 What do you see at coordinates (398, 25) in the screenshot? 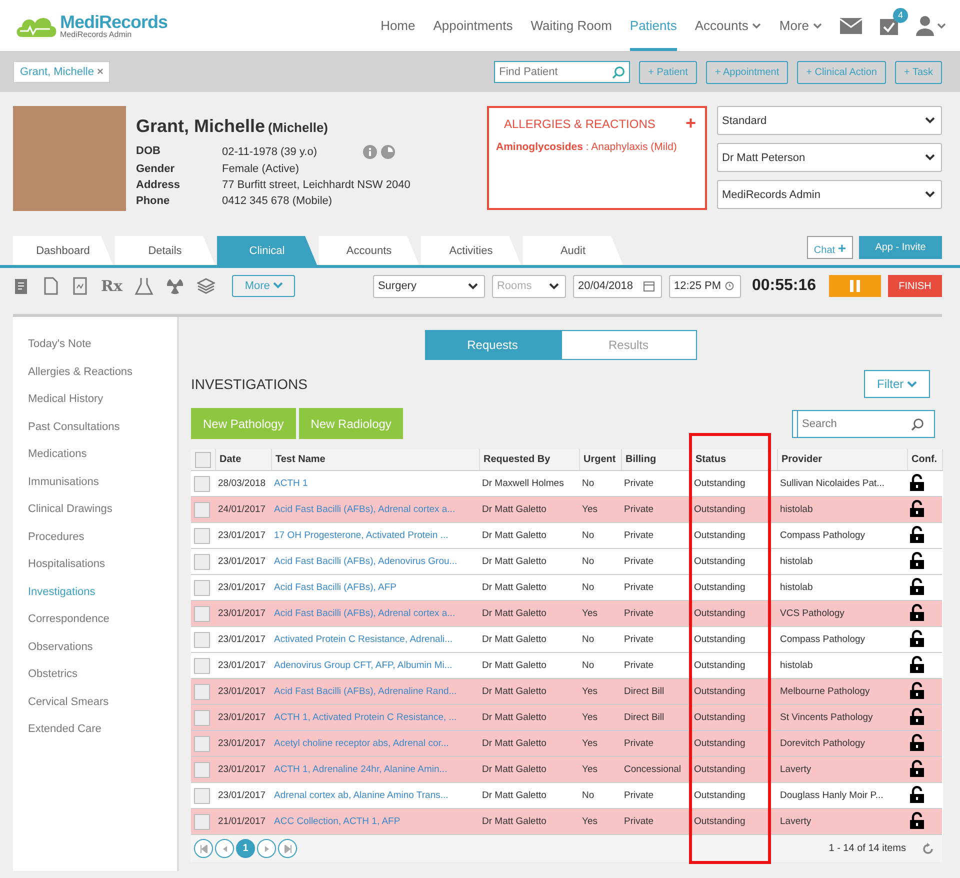
I see `nav-link: Home` at bounding box center [398, 25].